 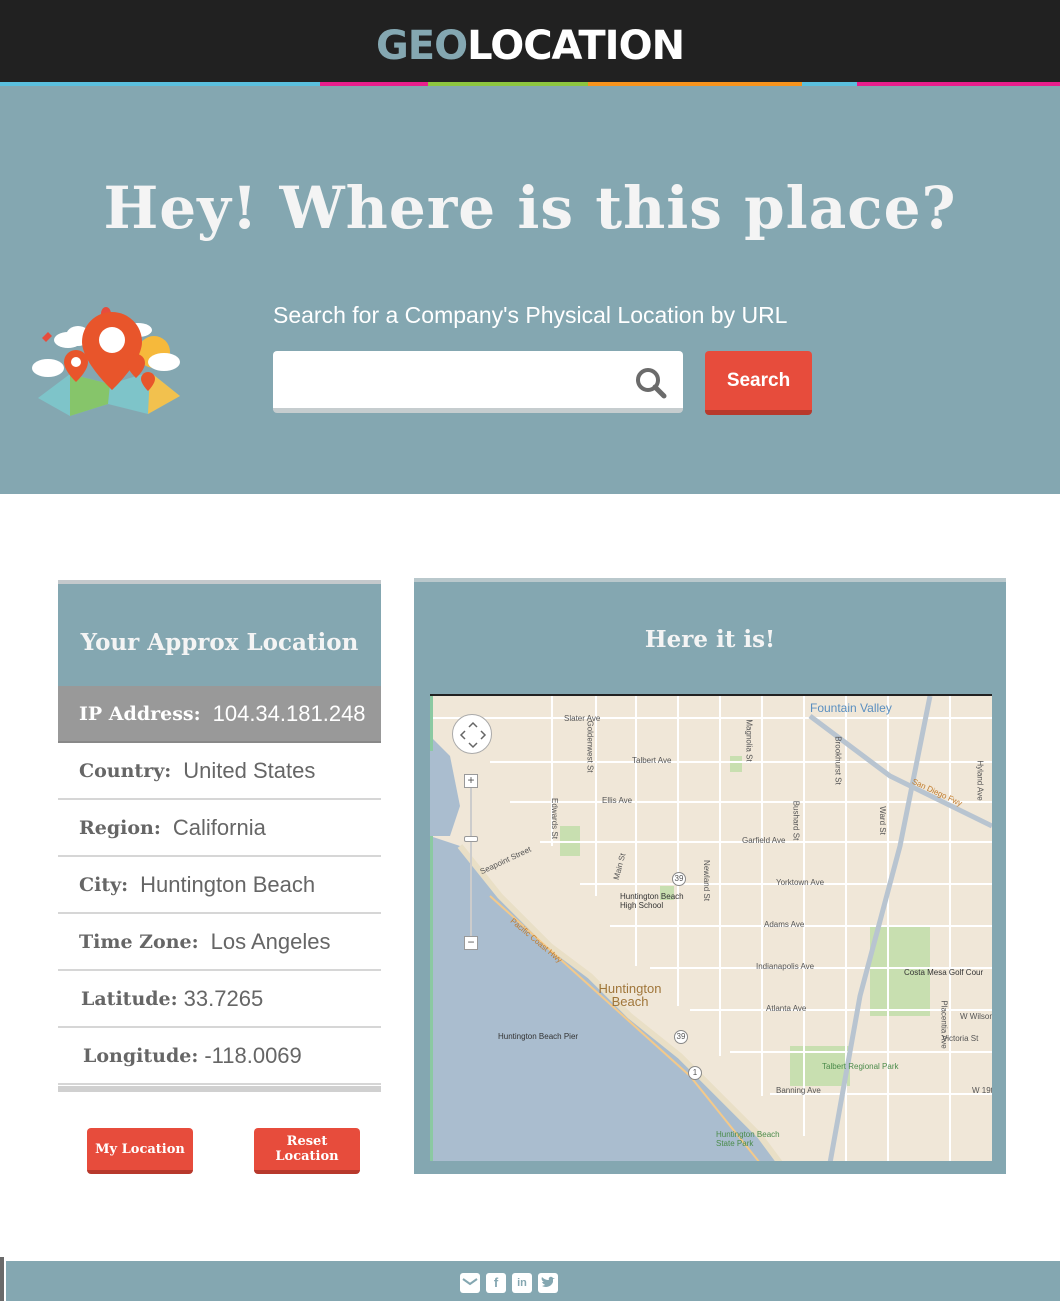 I want to click on map-label-hb-high-school: Huntington Beach High School, so click(x=652, y=901).